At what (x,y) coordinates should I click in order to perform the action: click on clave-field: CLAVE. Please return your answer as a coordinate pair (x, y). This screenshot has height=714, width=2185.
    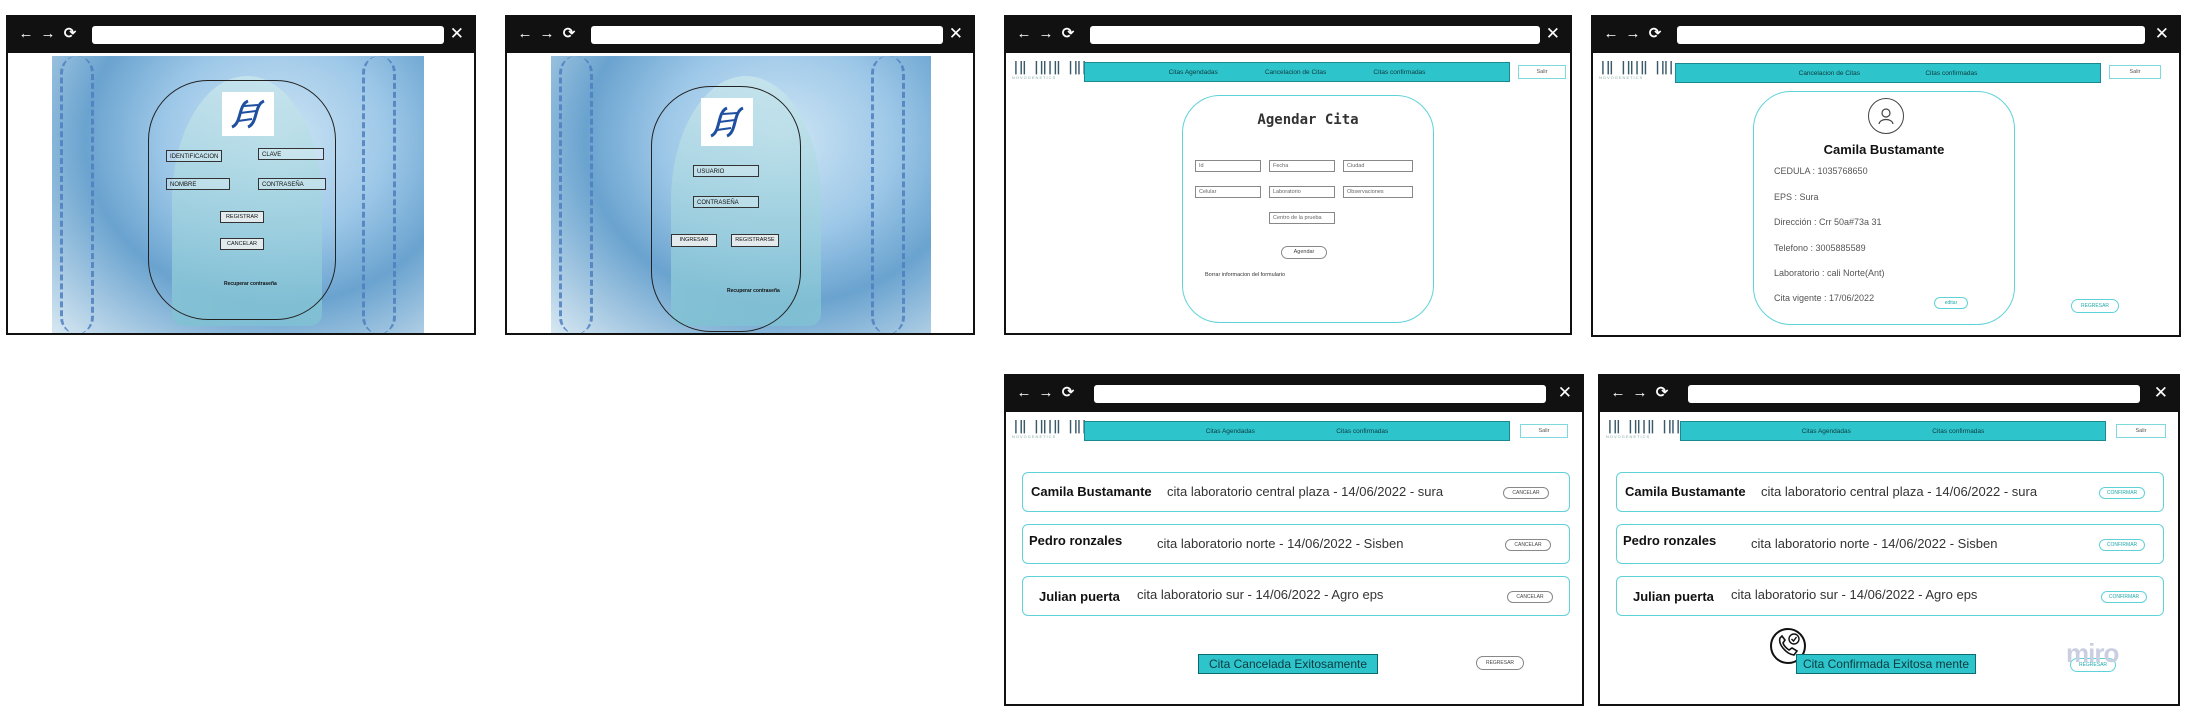
    Looking at the image, I should click on (291, 154).